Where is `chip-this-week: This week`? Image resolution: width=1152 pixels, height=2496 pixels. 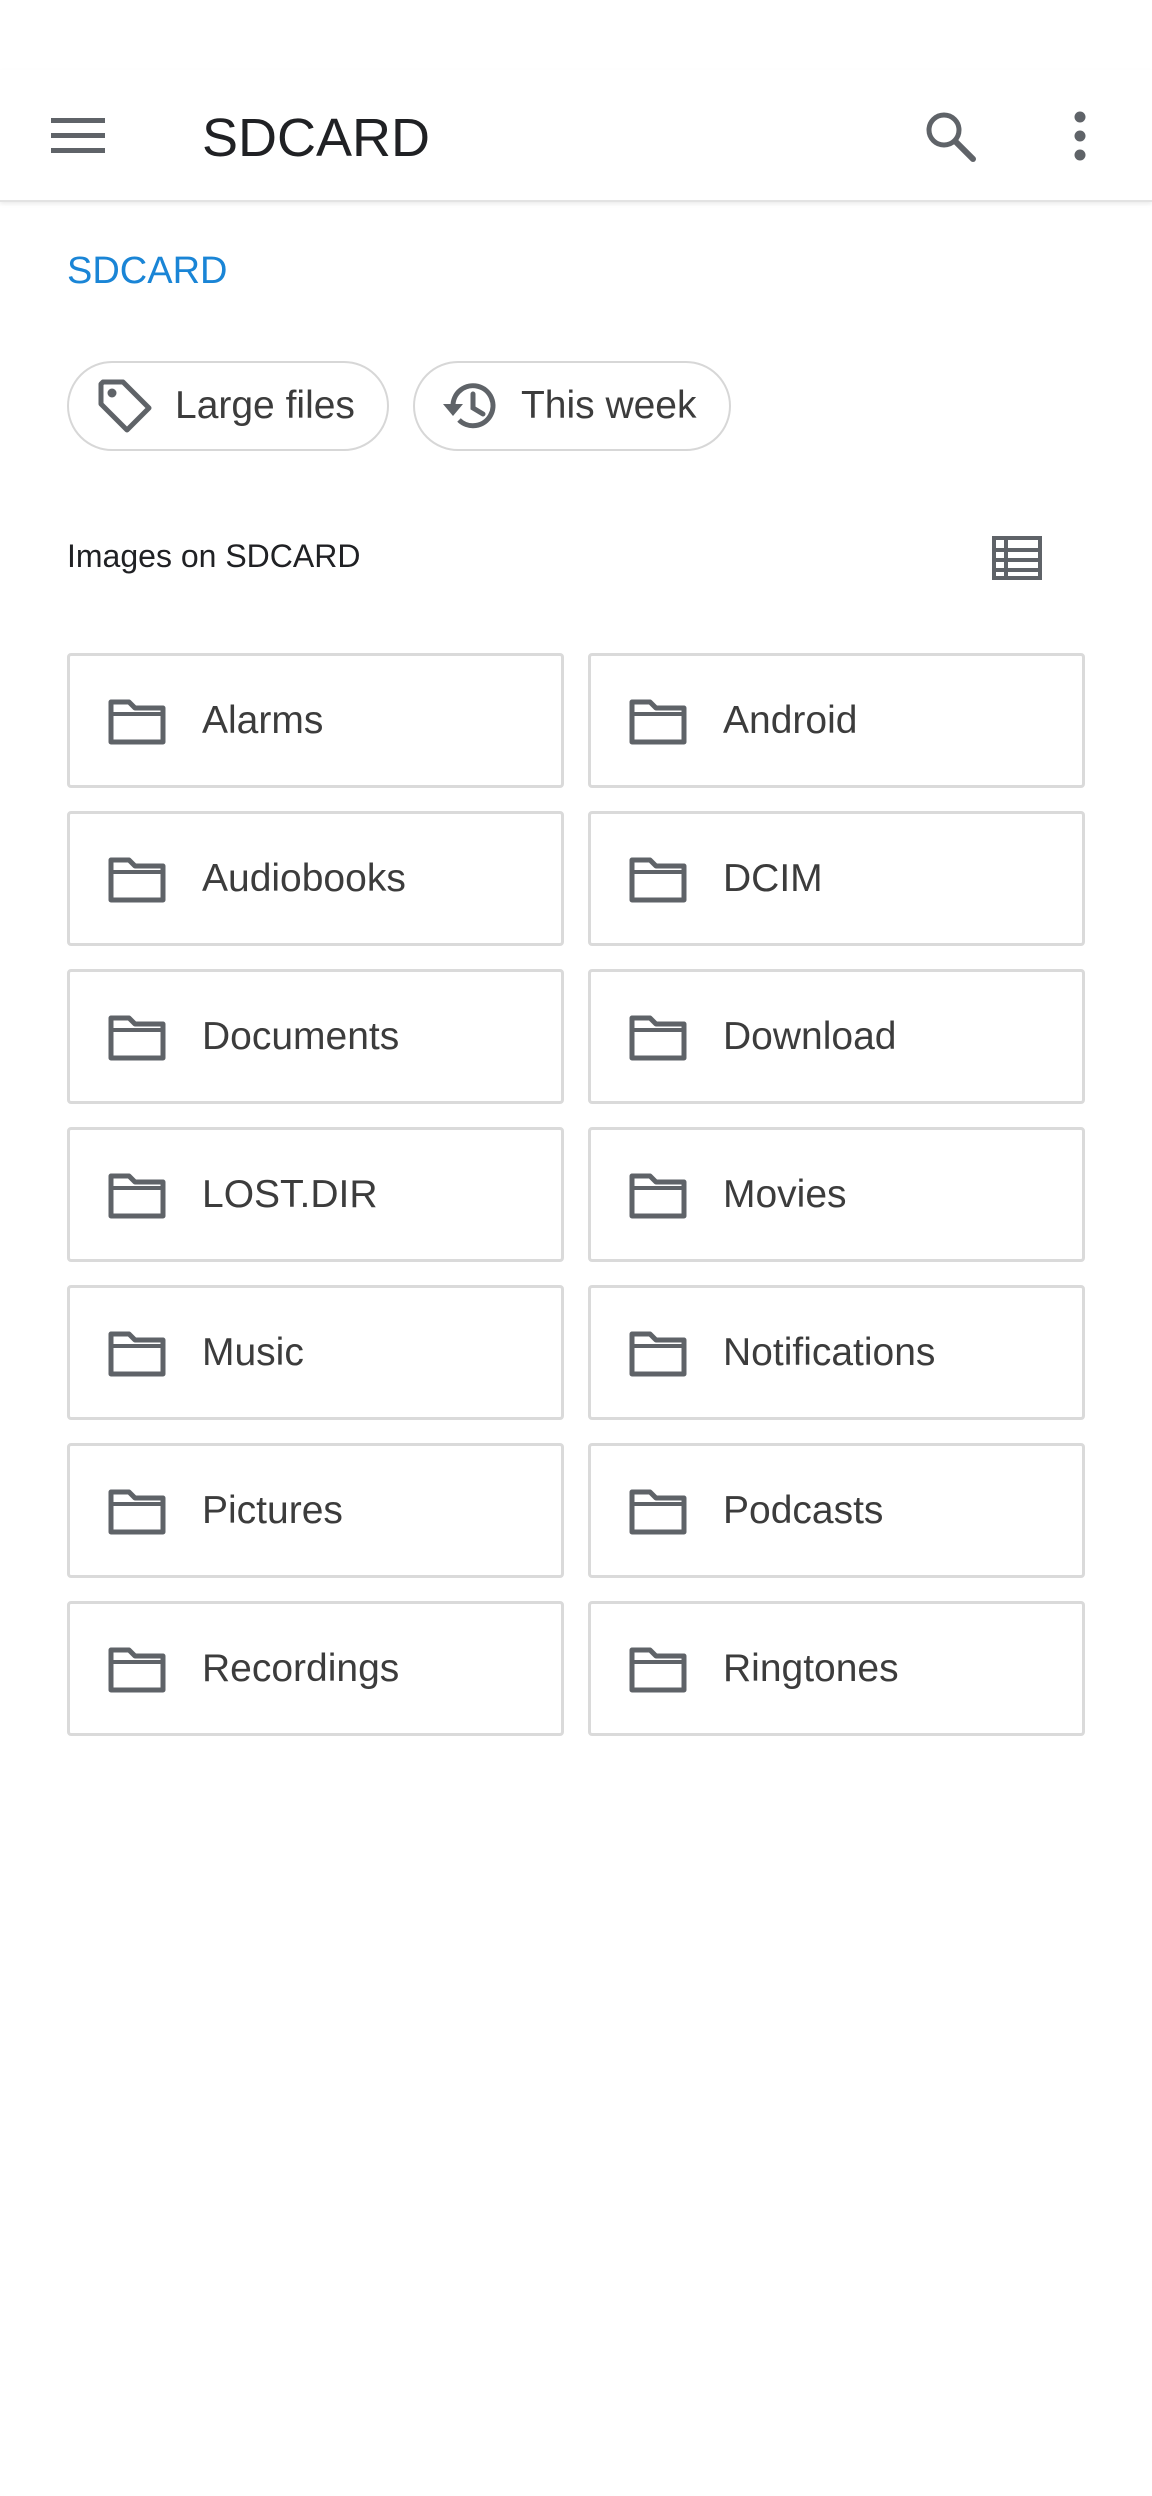
chip-this-week: This week is located at coordinates (571, 406).